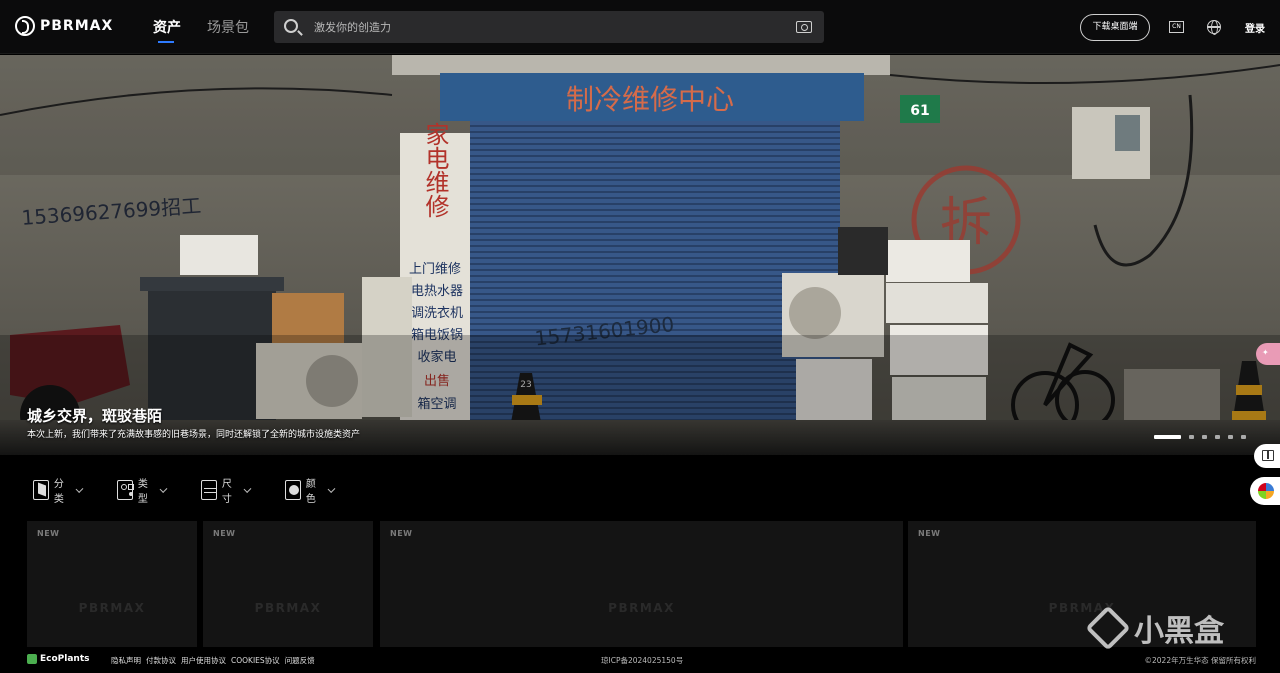  I want to click on foam-box, so click(219, 255).